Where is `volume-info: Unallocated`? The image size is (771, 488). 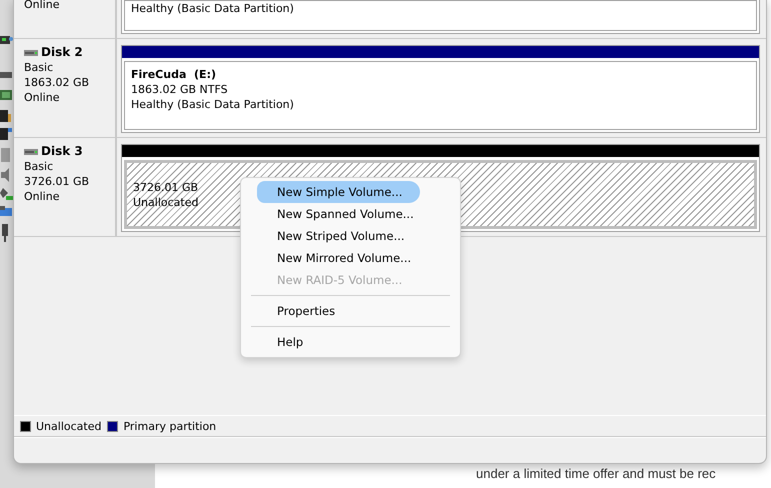 volume-info: Unallocated is located at coordinates (165, 202).